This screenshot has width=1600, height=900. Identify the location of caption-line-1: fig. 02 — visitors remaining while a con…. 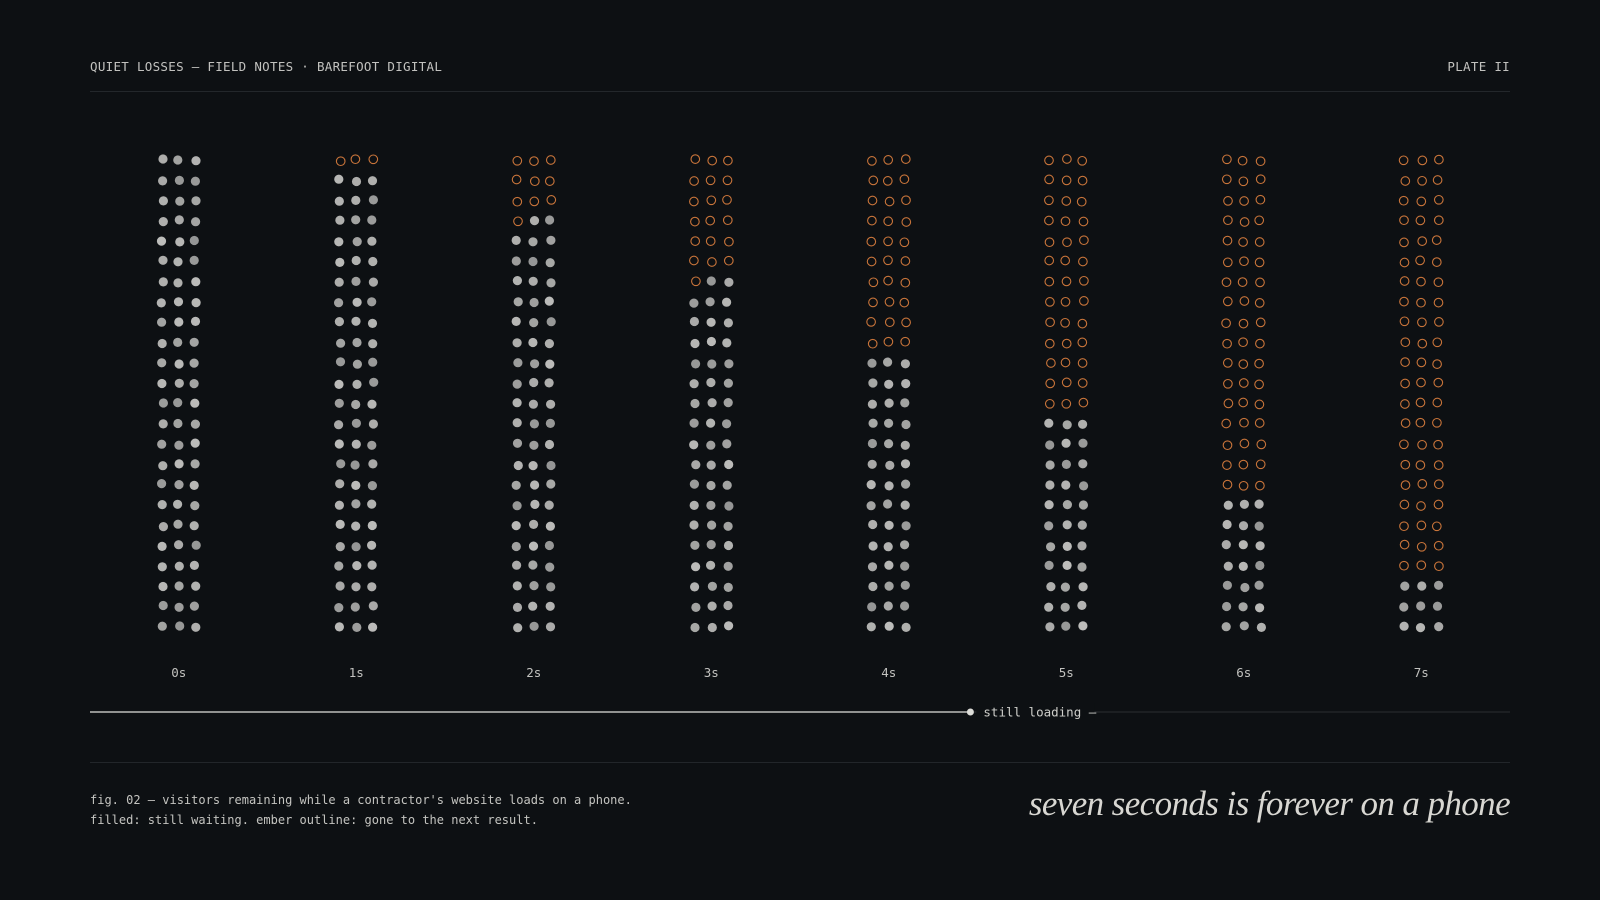
(361, 800).